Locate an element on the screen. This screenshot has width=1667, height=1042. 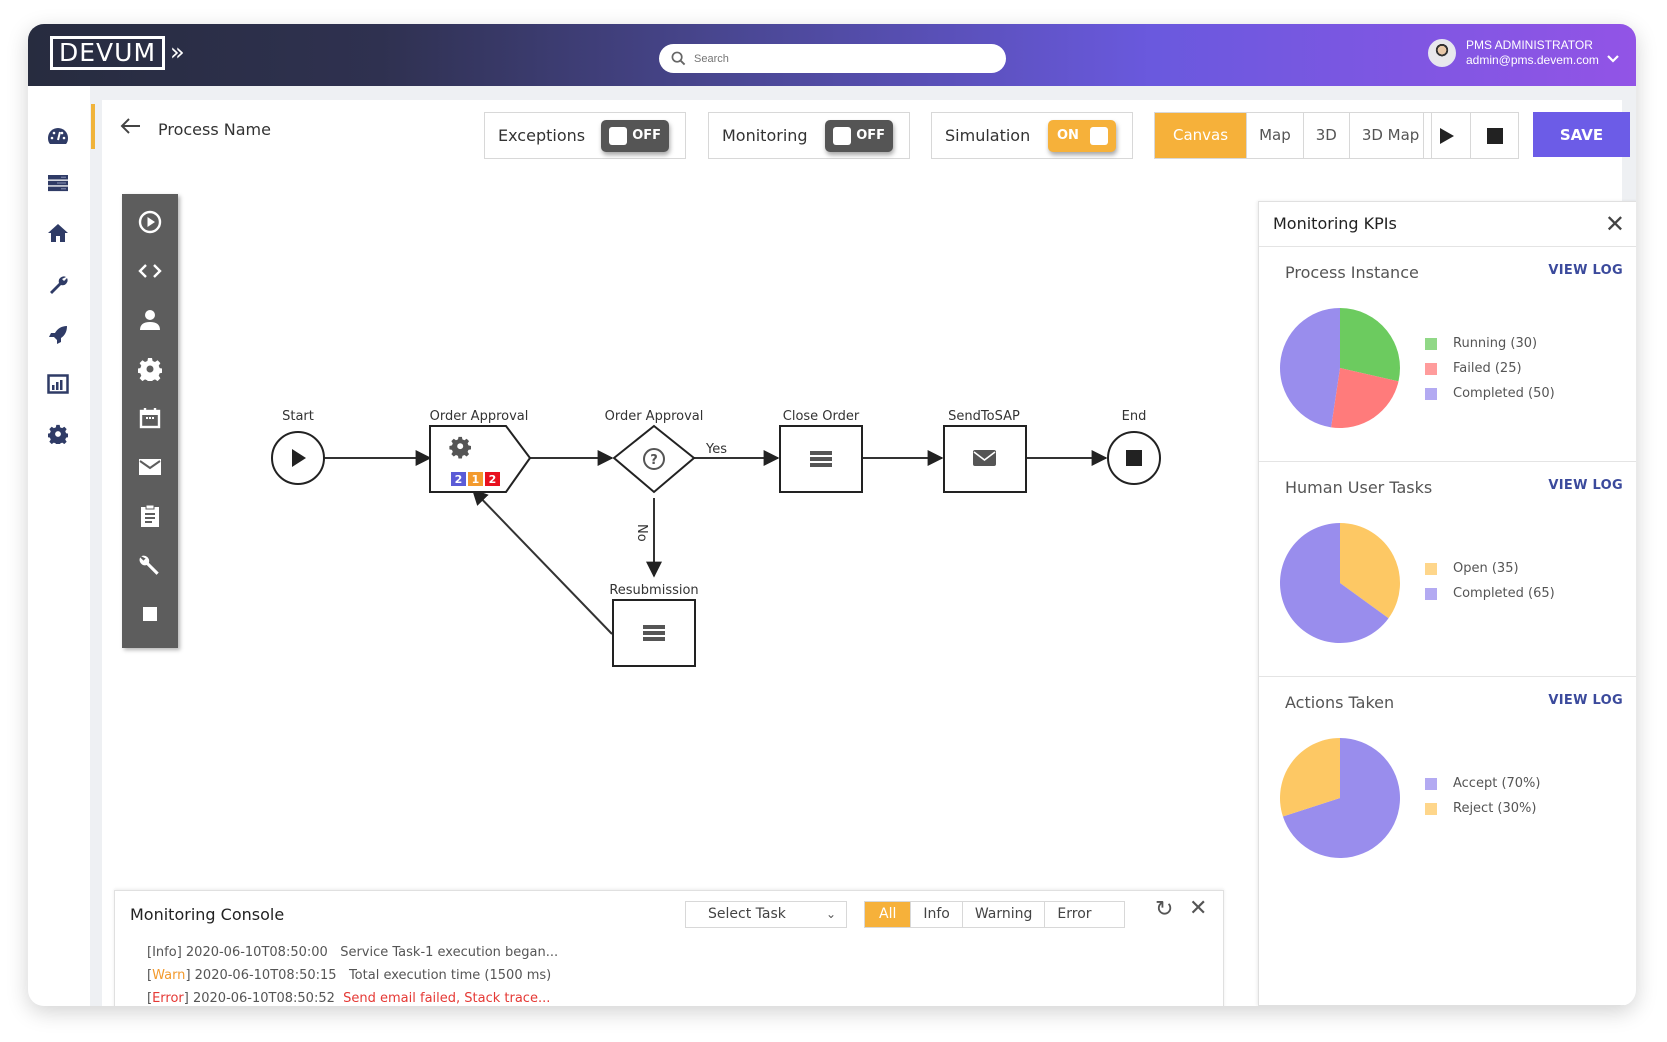
log-level: Info is located at coordinates (164, 952).